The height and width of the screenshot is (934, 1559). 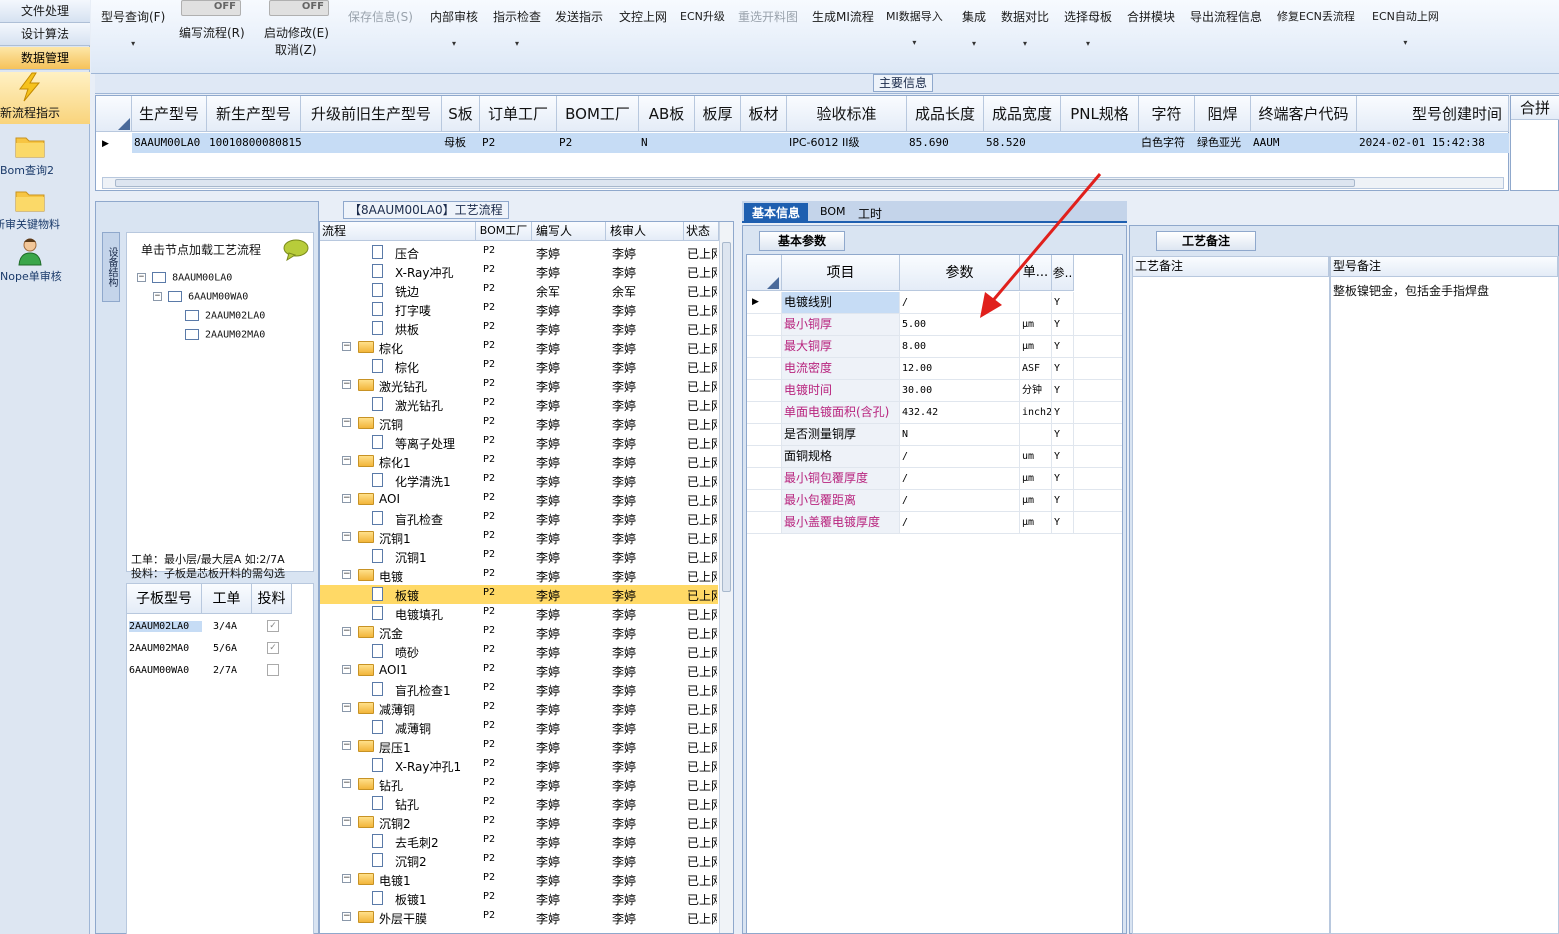 What do you see at coordinates (225, 316) in the screenshot?
I see `tree-node: 2AAUM02LA0` at bounding box center [225, 316].